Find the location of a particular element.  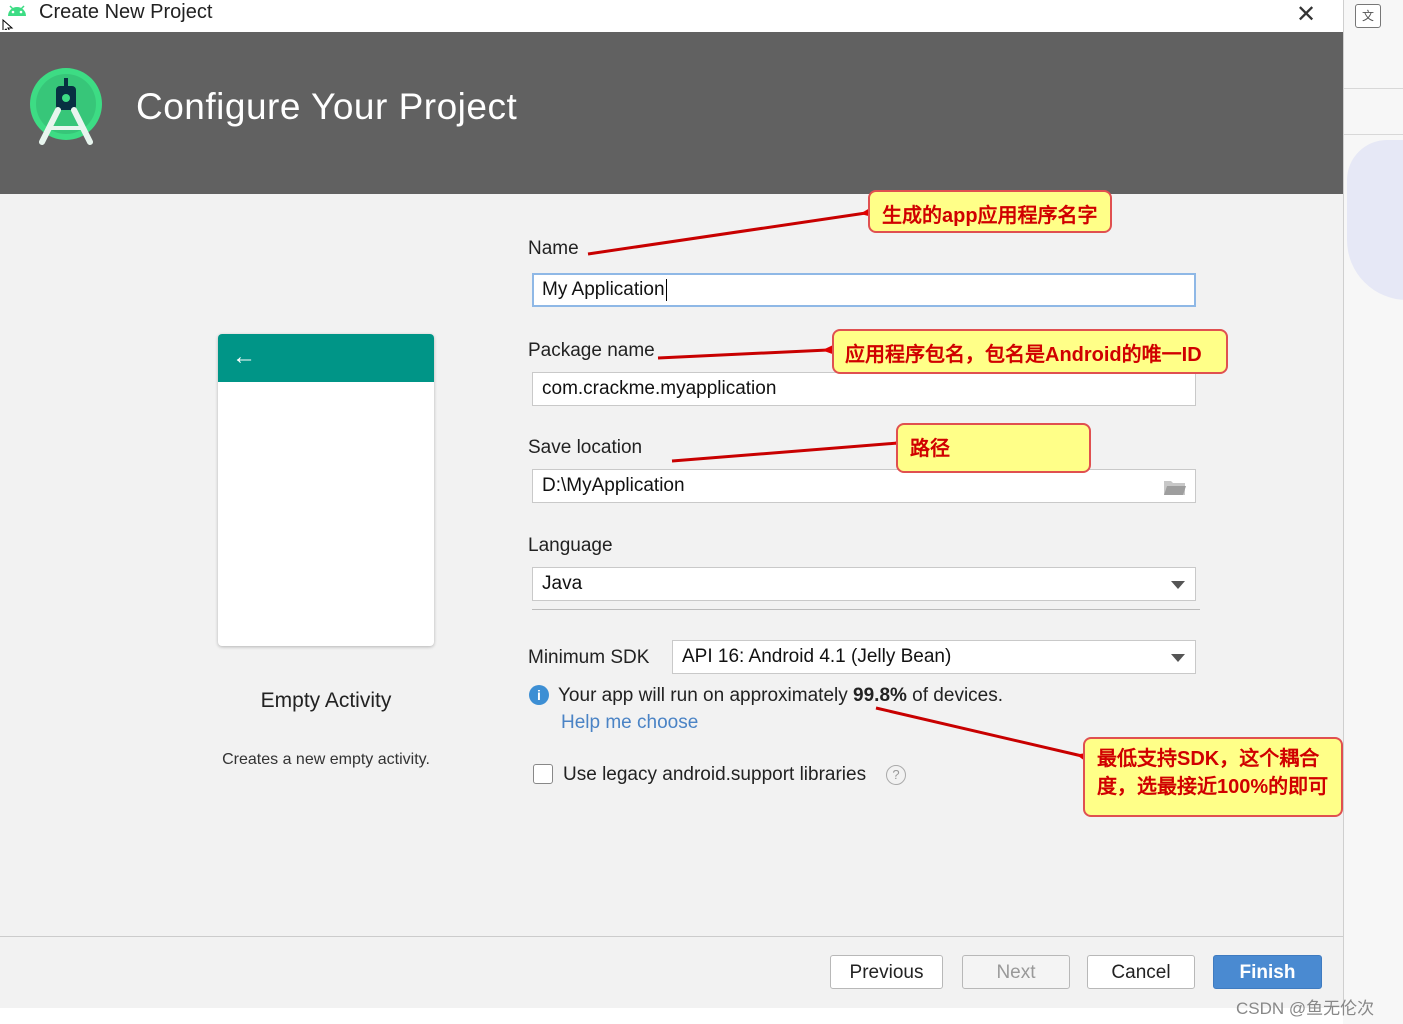

annotation-sdk-note: 最低支持SDK，这个耦合 度，选最接近100%的即可 is located at coordinates (1213, 777).